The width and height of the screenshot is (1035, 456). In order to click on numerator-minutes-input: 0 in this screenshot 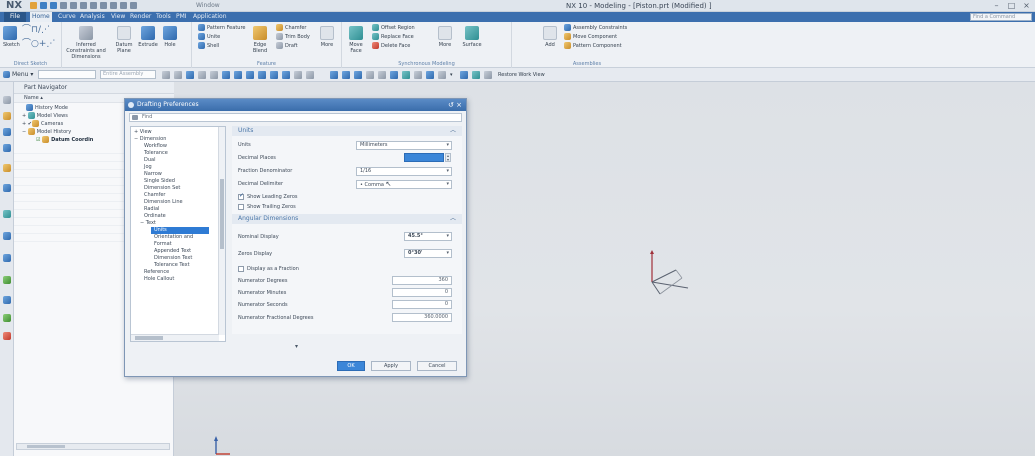, I will do `click(422, 292)`.